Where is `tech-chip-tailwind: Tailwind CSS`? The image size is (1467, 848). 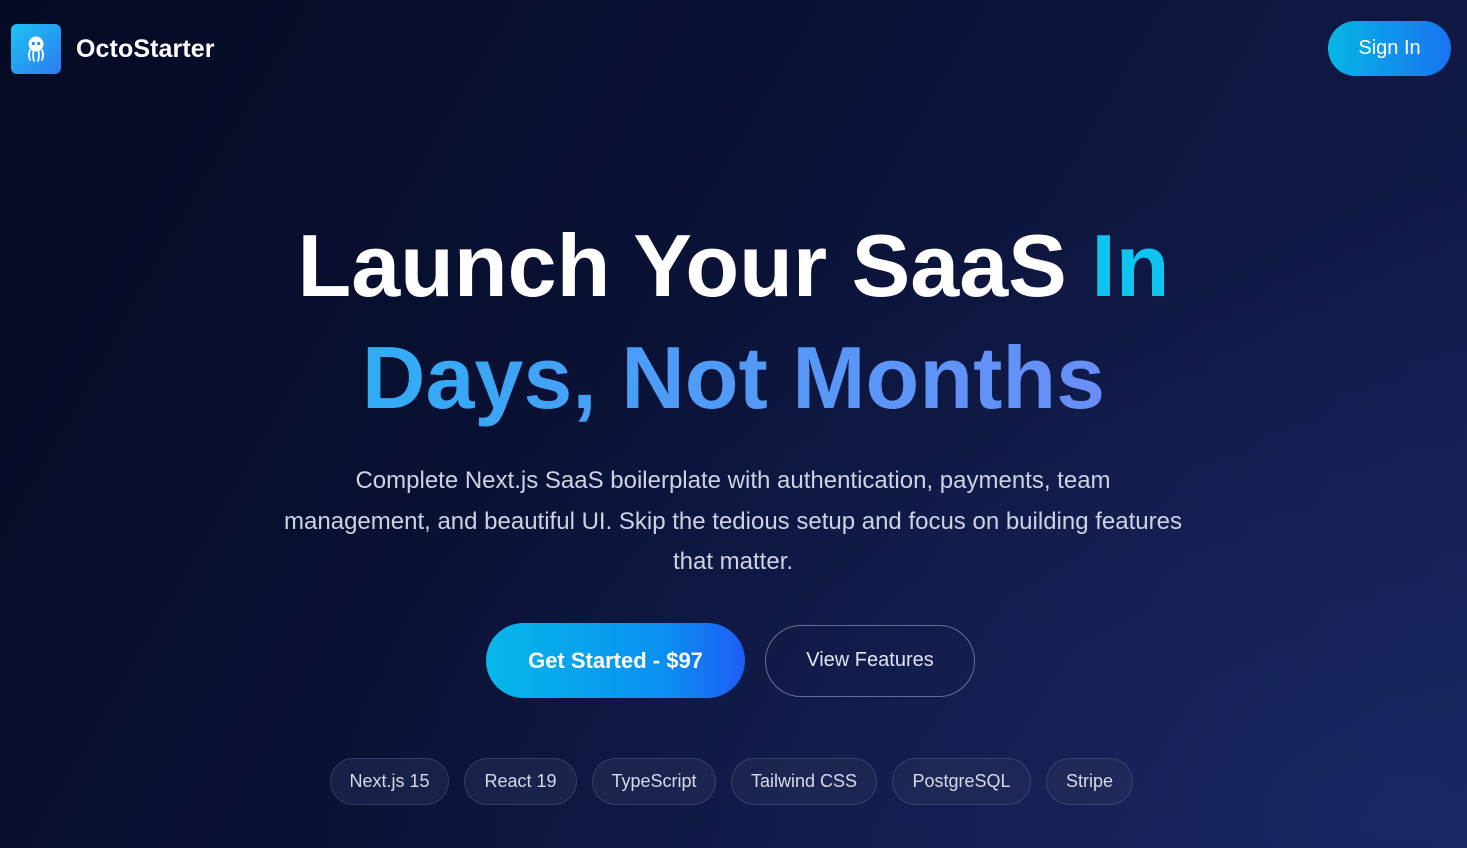
tech-chip-tailwind: Tailwind CSS is located at coordinates (804, 781).